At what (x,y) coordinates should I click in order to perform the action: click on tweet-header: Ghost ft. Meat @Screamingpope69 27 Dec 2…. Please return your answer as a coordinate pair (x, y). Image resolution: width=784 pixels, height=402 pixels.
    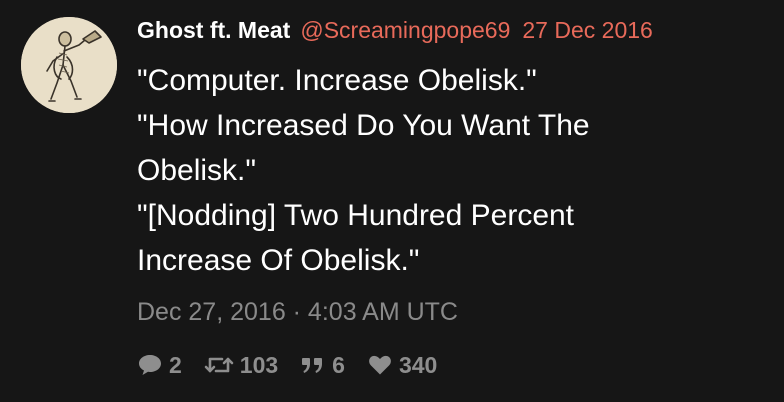
    Looking at the image, I should click on (395, 30).